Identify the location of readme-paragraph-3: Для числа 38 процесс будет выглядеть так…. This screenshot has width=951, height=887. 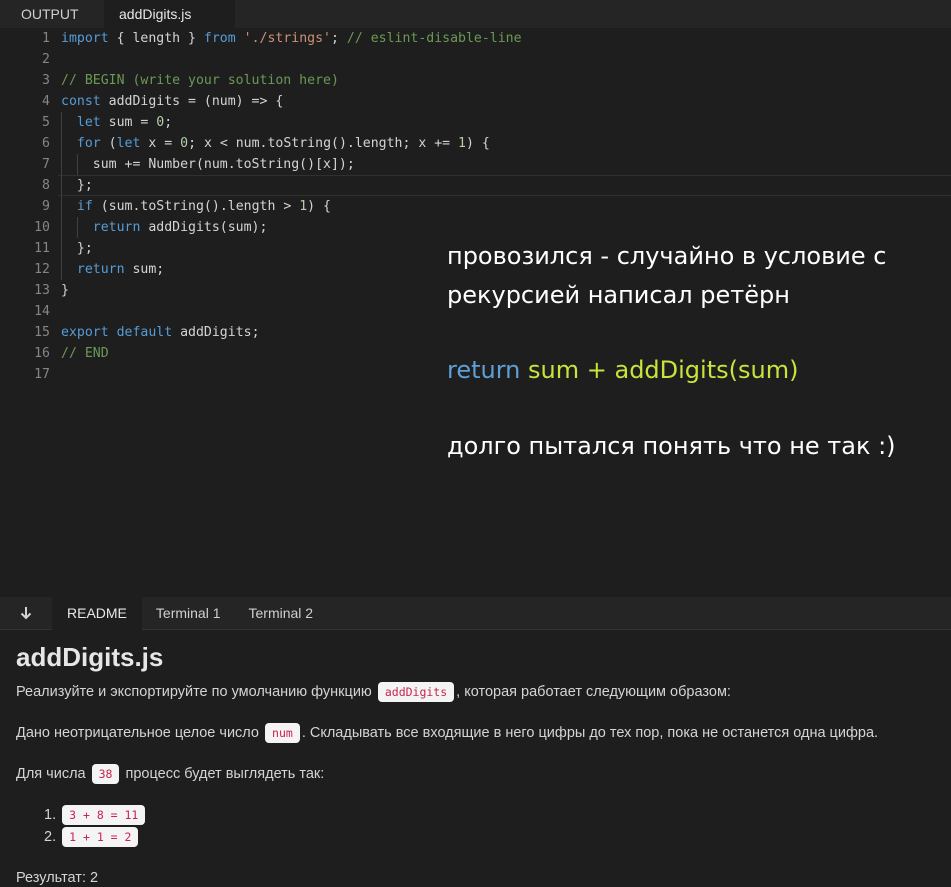
(170, 774).